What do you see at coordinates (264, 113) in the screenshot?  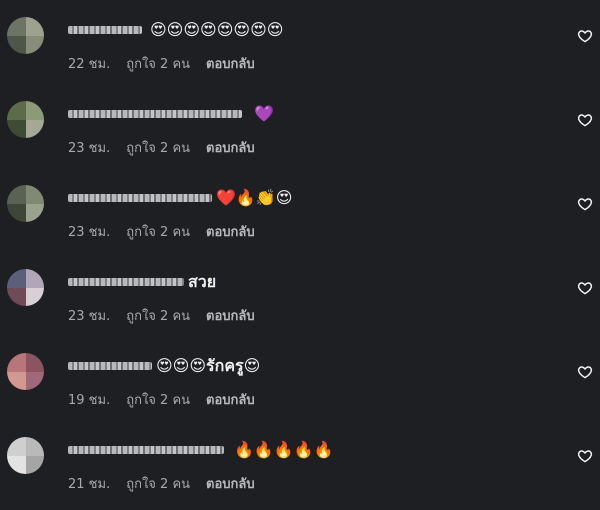 I see `comment-text: 💜` at bounding box center [264, 113].